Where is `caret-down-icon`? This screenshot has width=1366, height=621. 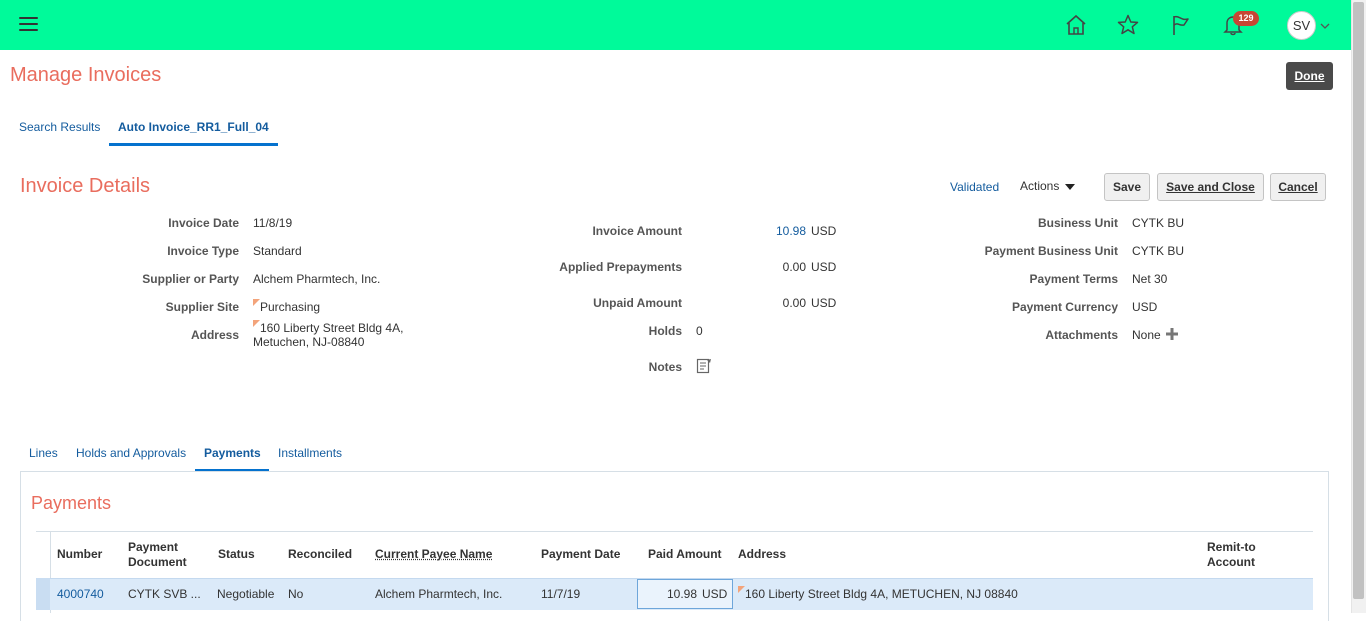
caret-down-icon is located at coordinates (1070, 187).